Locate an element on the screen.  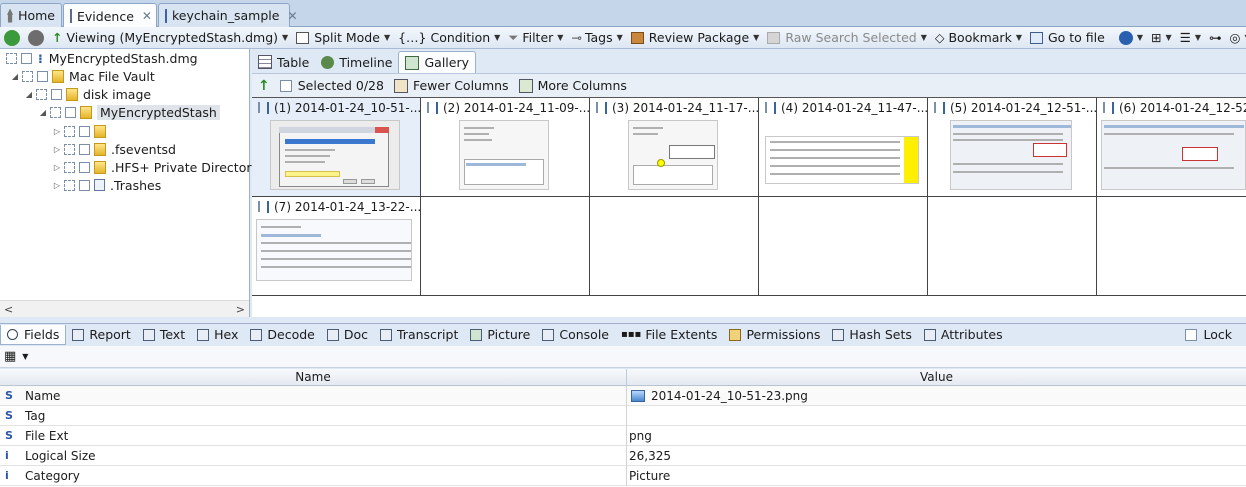
globe-dropdown: ◎▼ is located at coordinates (1236, 38).